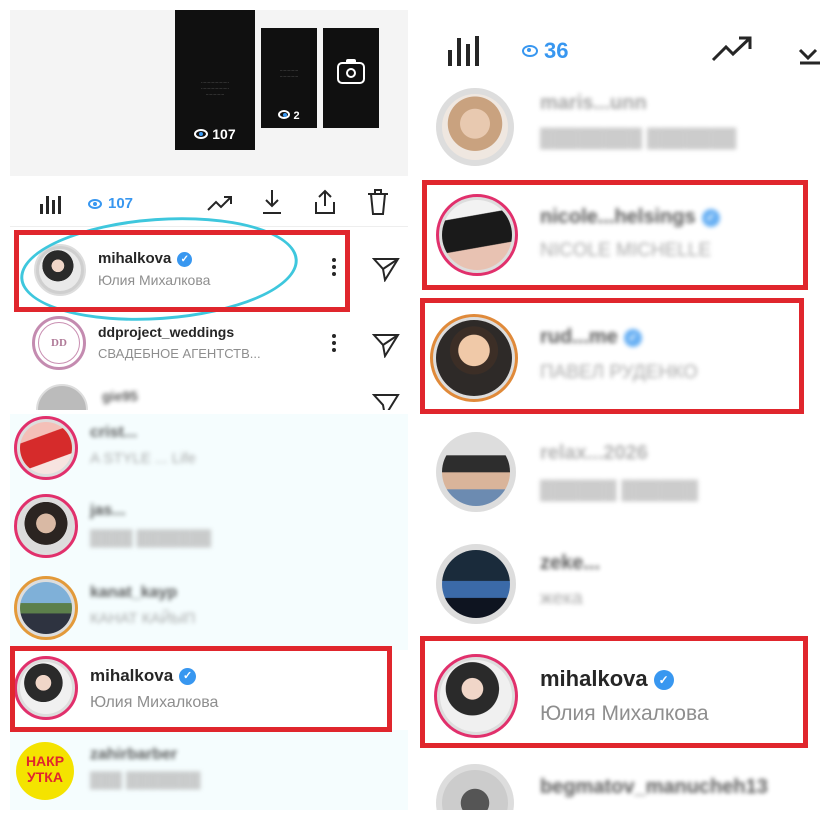 This screenshot has width=830, height=830. Describe the element at coordinates (594, 453) in the screenshot. I see `viewer-username: relax...2026` at that location.